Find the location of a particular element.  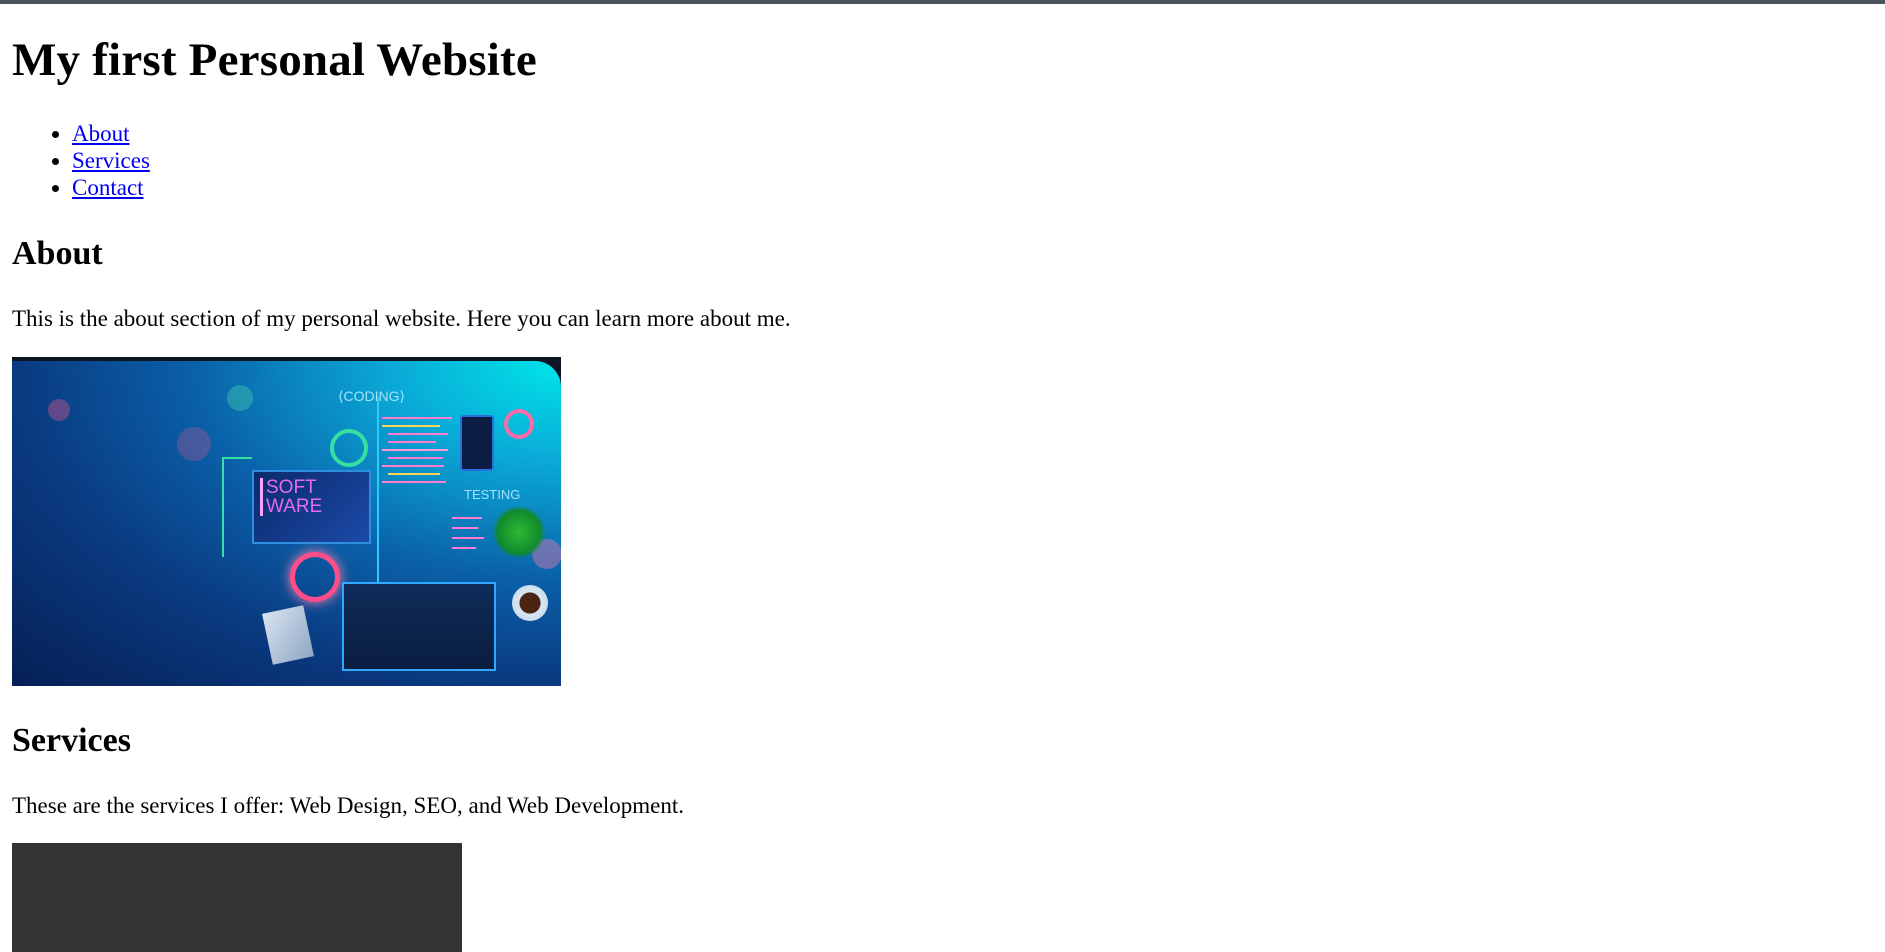

services-image is located at coordinates (237, 897).